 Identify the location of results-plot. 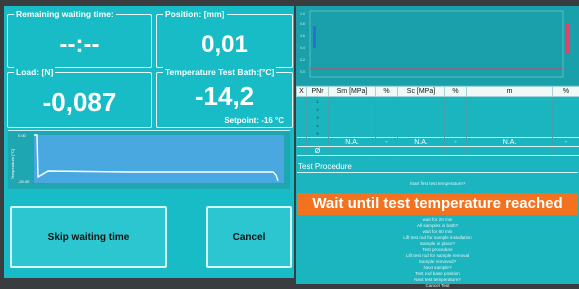
(437, 45).